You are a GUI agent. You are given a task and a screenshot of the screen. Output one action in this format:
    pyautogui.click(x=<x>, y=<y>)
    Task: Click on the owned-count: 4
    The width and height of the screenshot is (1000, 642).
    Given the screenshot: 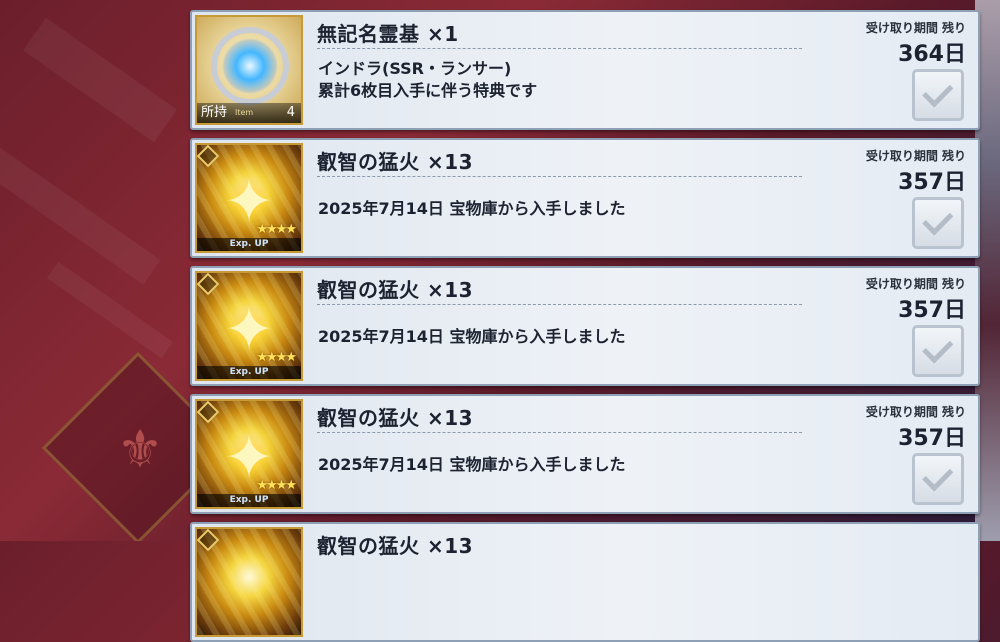 What is the action you would take?
    pyautogui.click(x=290, y=112)
    